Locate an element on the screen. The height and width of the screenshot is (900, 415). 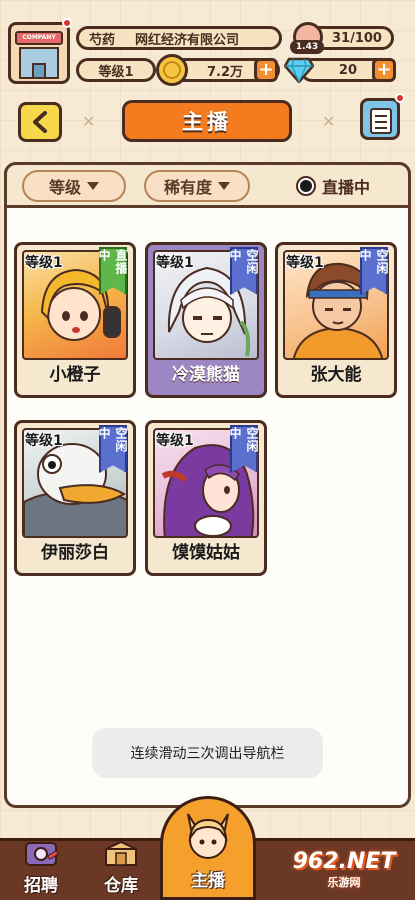
warehouse-box-icon is located at coordinates (121, 853).